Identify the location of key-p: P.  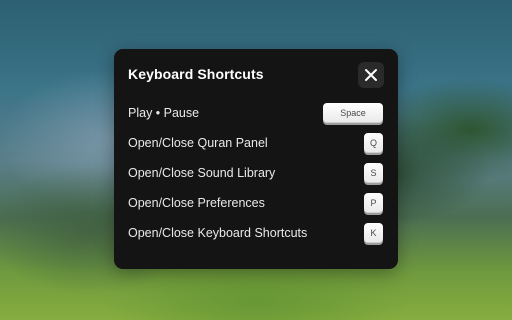
(373, 203).